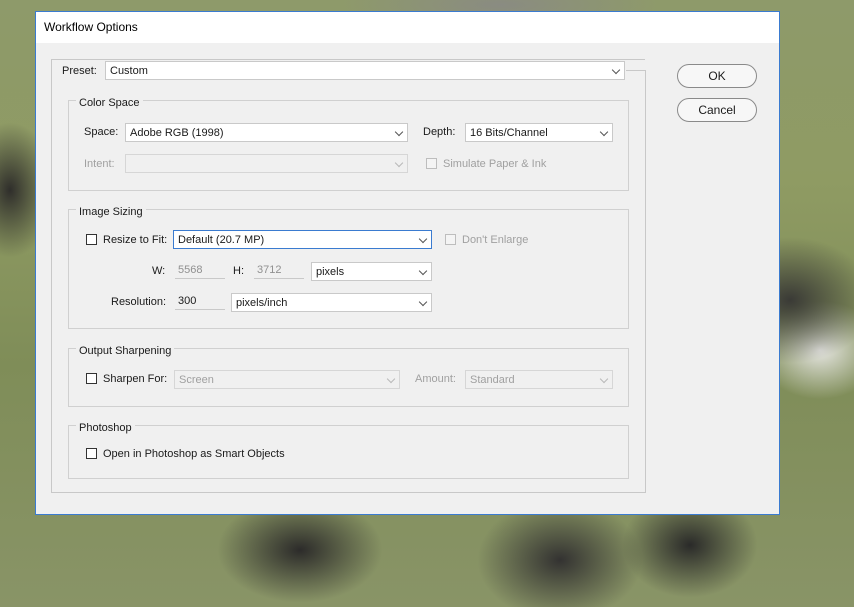  Describe the element at coordinates (194, 454) in the screenshot. I see `smart-objects-label: Open in Photoshop as Smart Objects` at that location.